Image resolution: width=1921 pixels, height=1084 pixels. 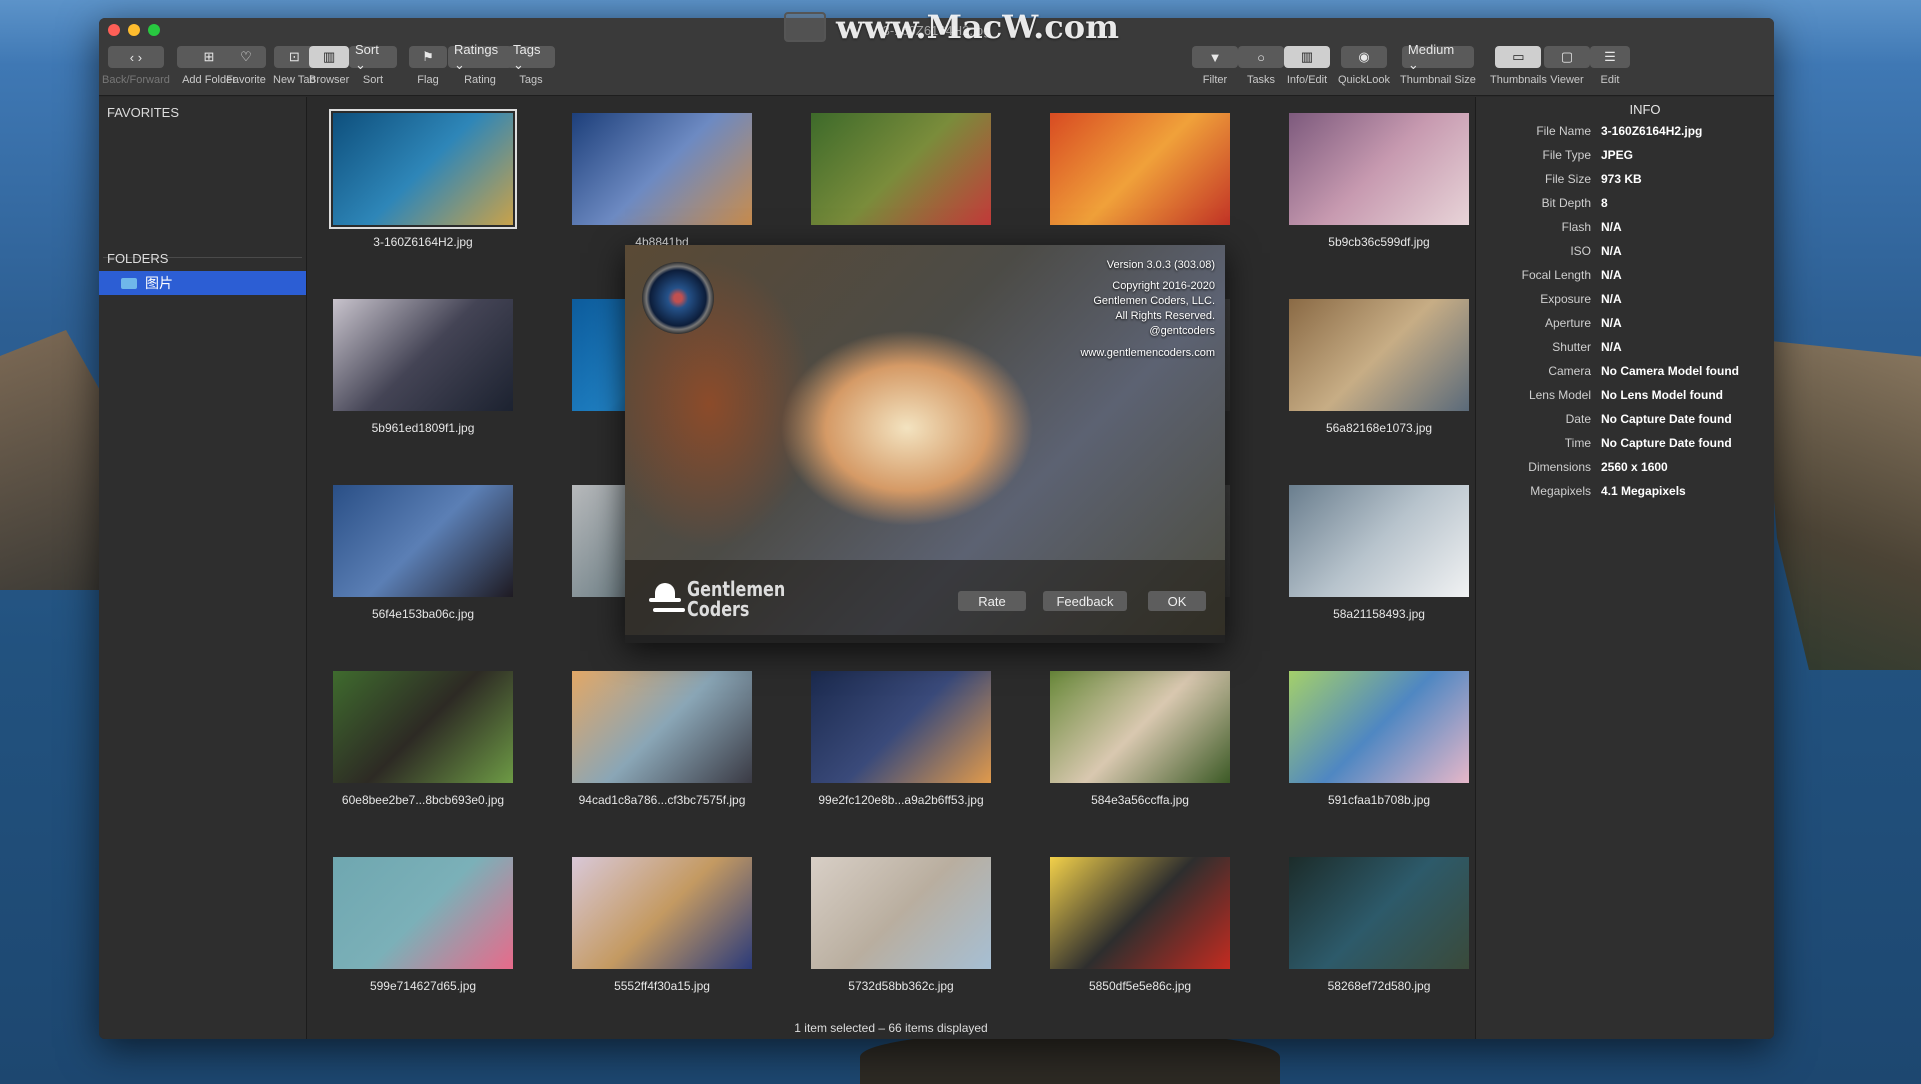 What do you see at coordinates (135, 57) in the screenshot?
I see `back-forward-button: ‹ ›` at bounding box center [135, 57].